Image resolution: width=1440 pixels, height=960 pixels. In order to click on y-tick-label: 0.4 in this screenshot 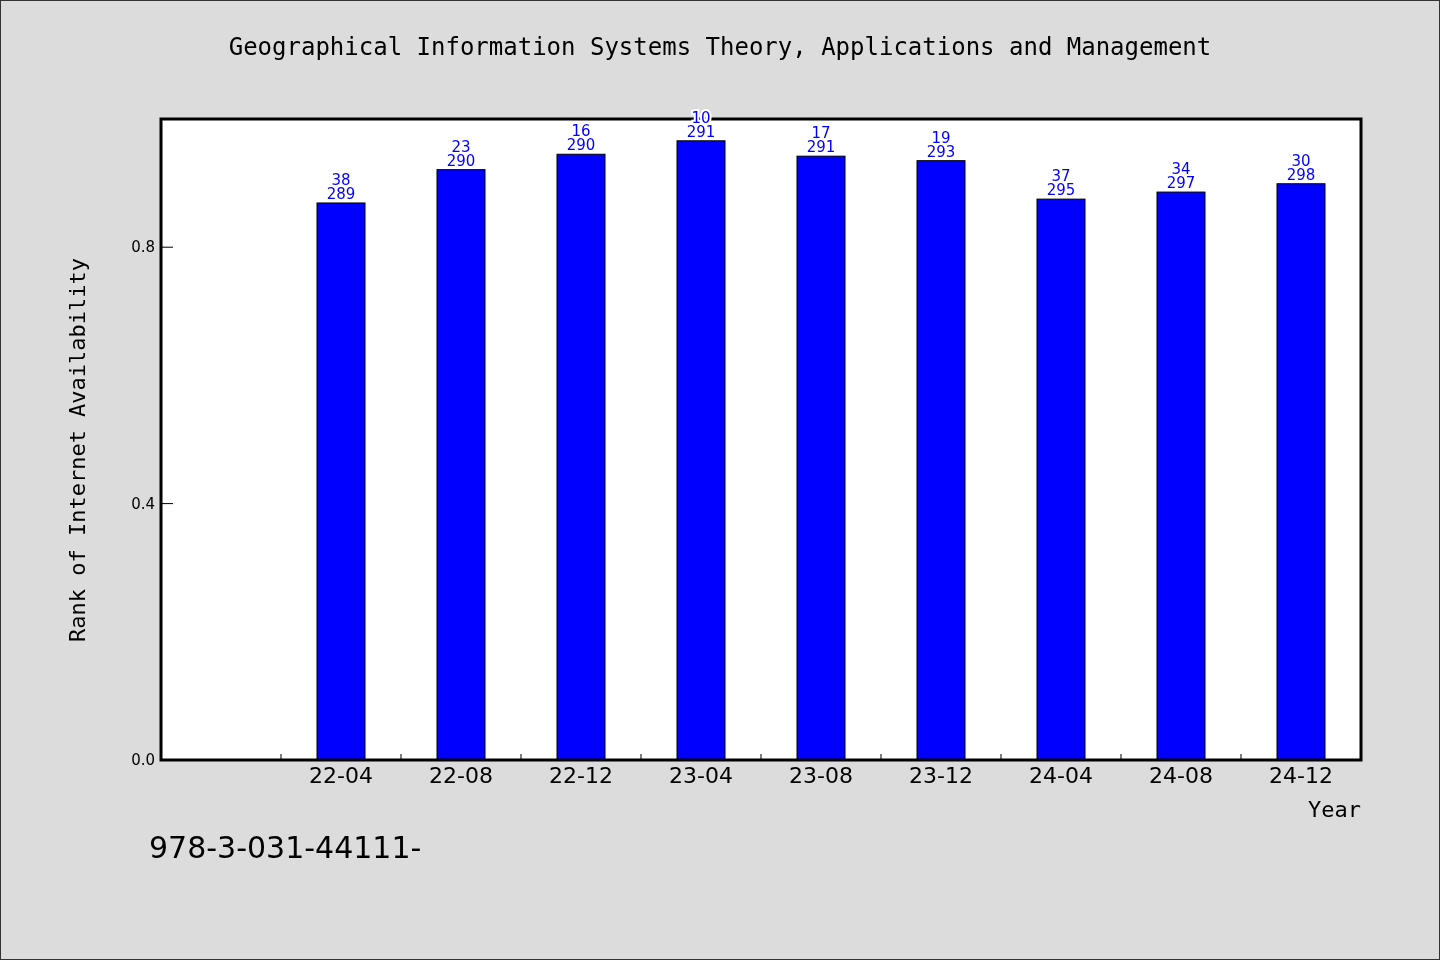, I will do `click(143, 503)`.